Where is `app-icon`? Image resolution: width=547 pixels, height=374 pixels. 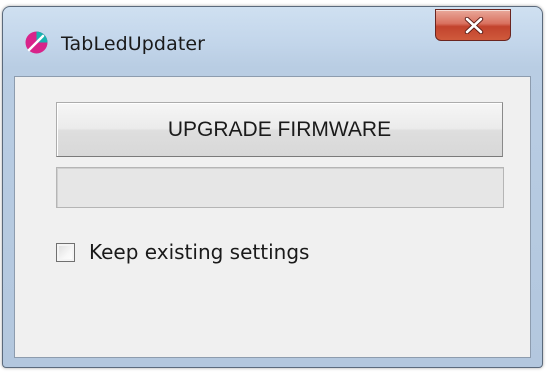 app-icon is located at coordinates (36, 42).